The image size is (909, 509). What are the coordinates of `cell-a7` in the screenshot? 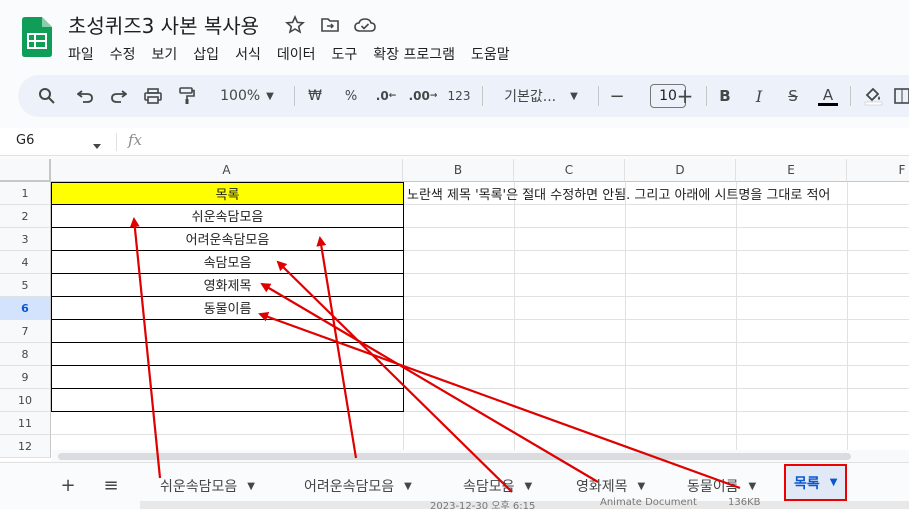 It's located at (227, 331).